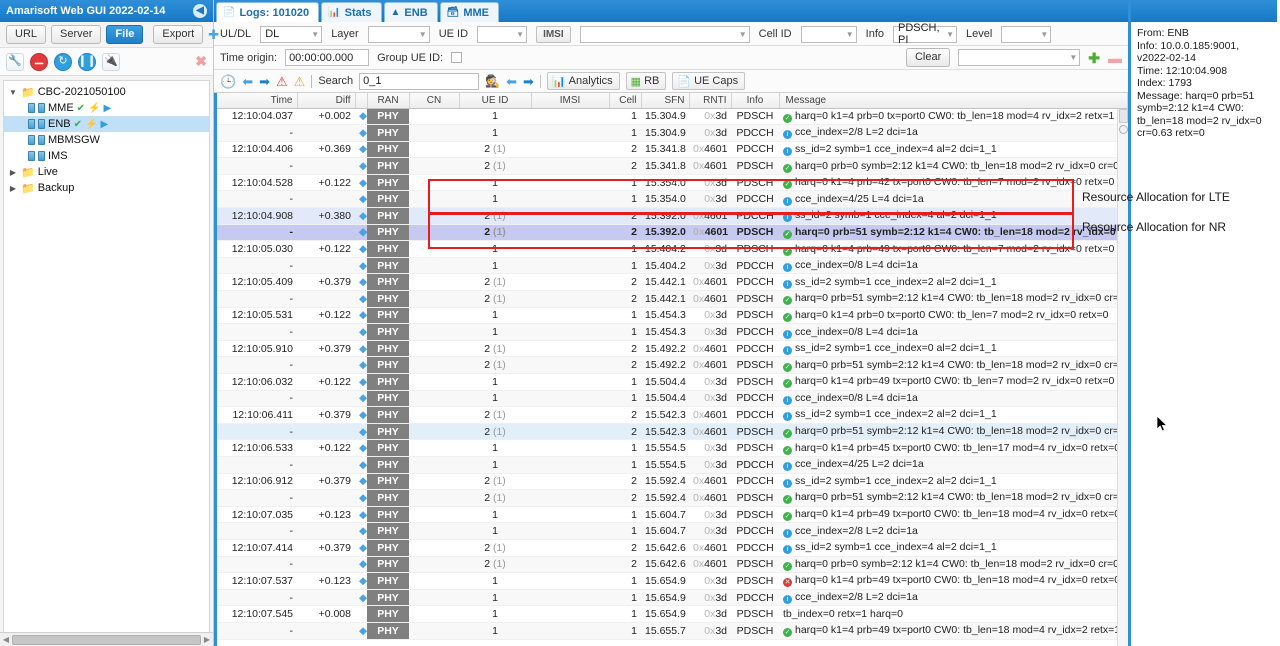 This screenshot has width=1280, height=646. I want to click on cellid-select: ▼, so click(828, 34).